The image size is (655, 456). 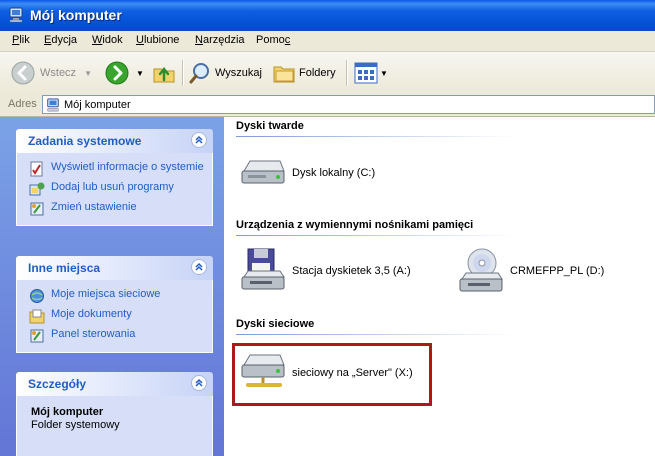 What do you see at coordinates (64, 268) in the screenshot?
I see `other-places-title: Inne miejsca` at bounding box center [64, 268].